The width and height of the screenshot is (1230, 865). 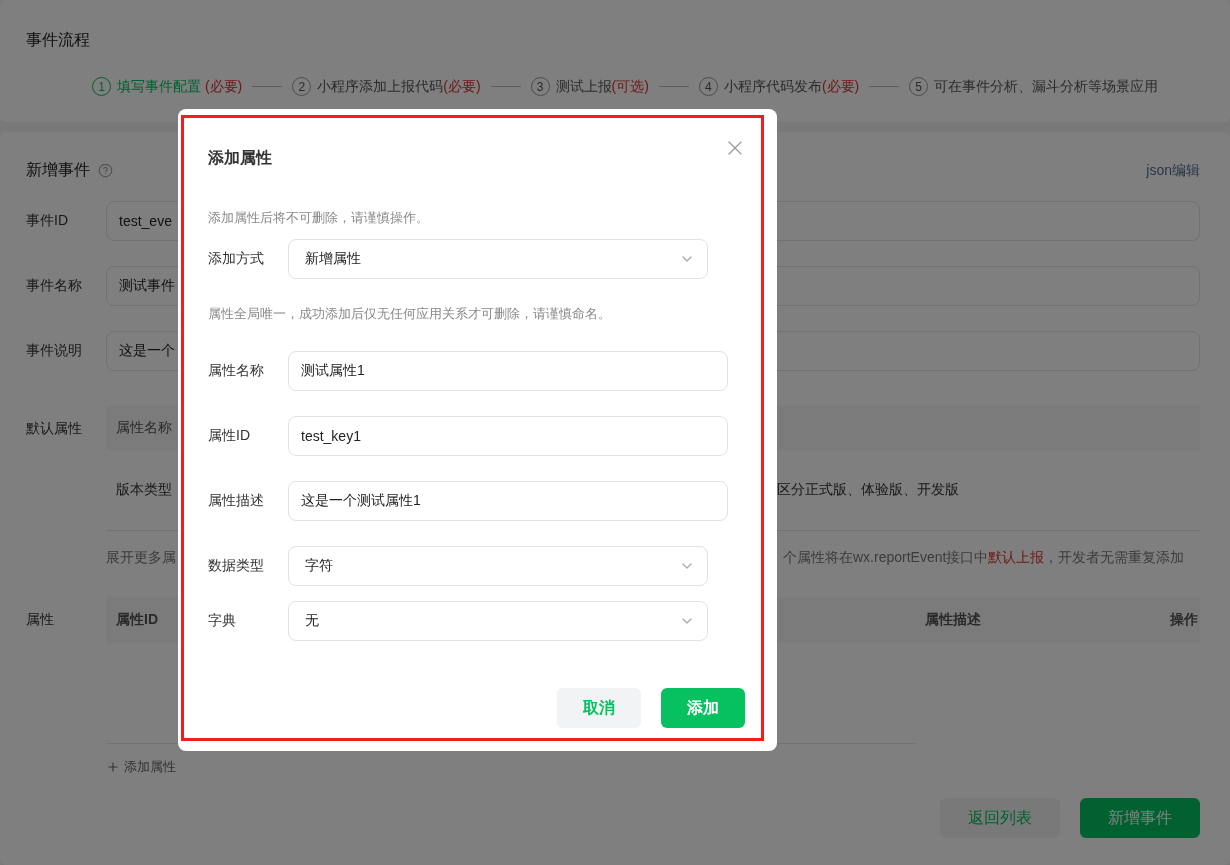 What do you see at coordinates (54, 286) in the screenshot?
I see `field-label: 事件名称` at bounding box center [54, 286].